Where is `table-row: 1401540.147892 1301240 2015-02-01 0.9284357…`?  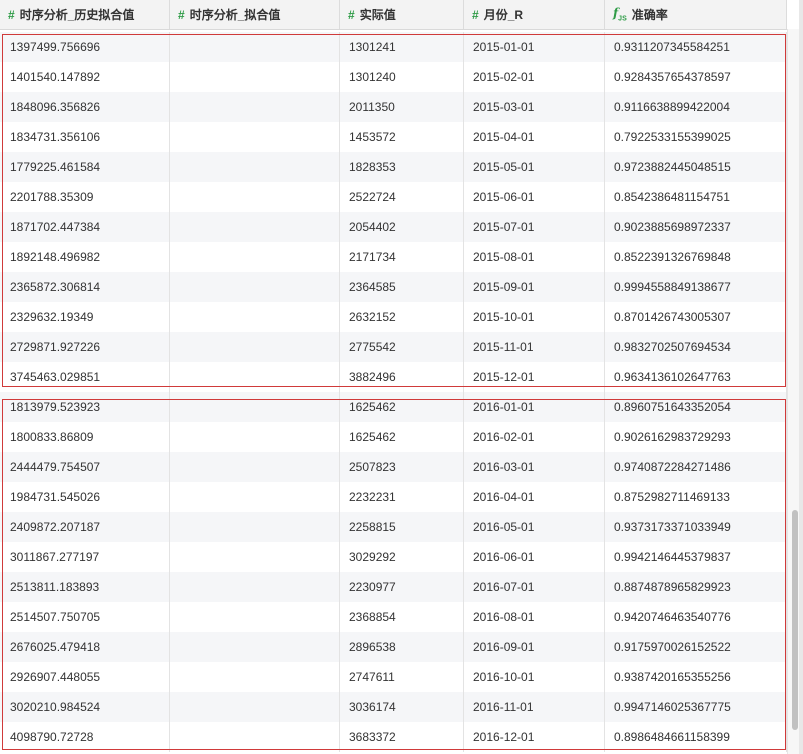
table-row: 1401540.147892 1301240 2015-02-01 0.9284357… is located at coordinates (393, 77).